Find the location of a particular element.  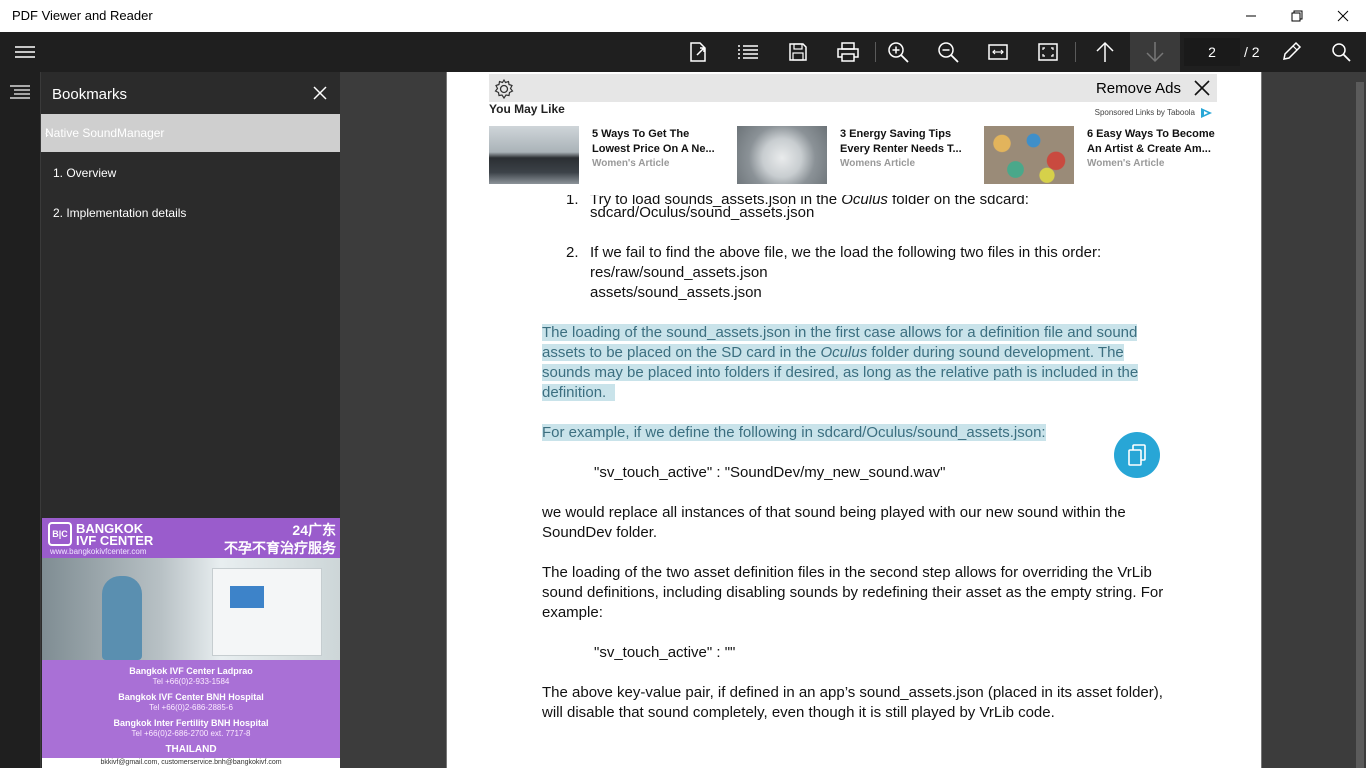

bookmark-item-overview: 1. Overview is located at coordinates (84, 173).